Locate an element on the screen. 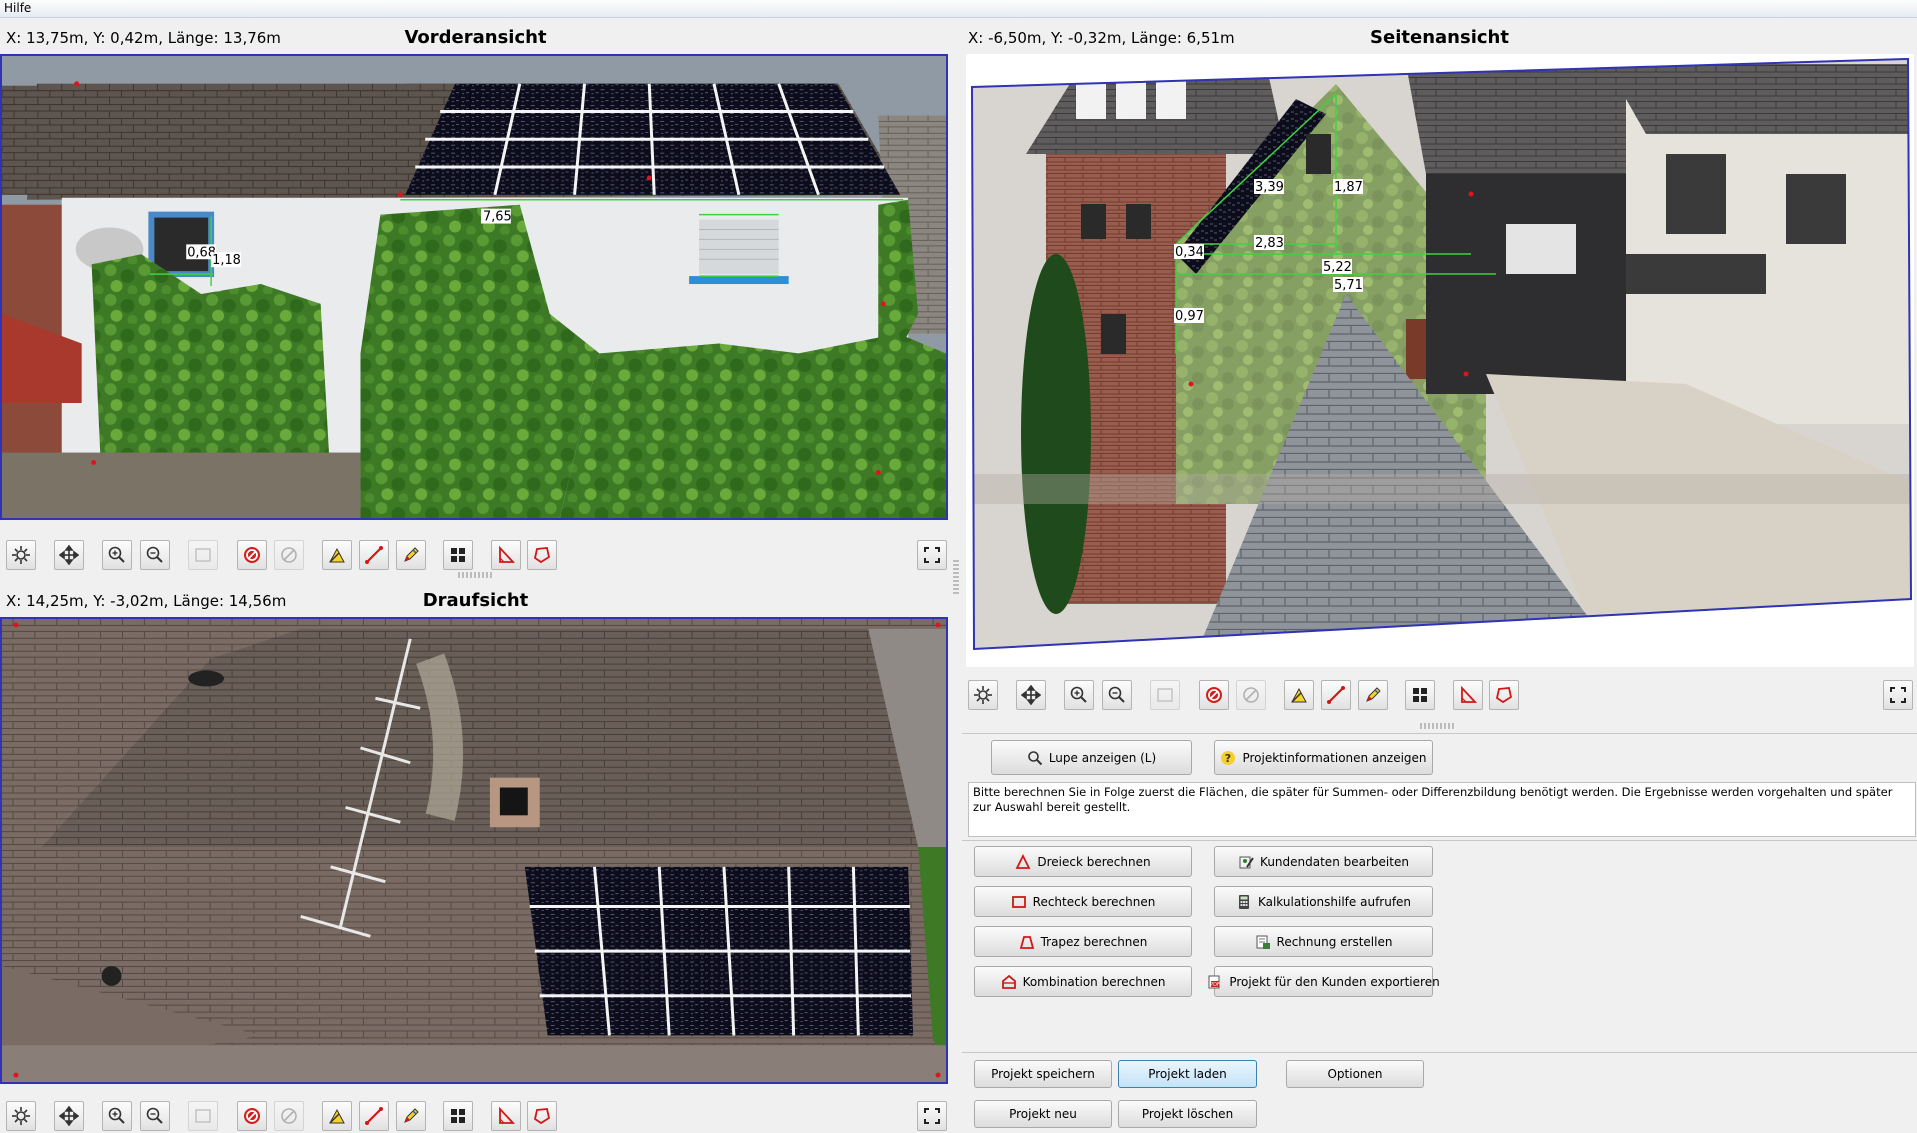 The height and width of the screenshot is (1133, 1917). calc-help-button: Kalkulationshilfe aufrufen is located at coordinates (1323, 901).